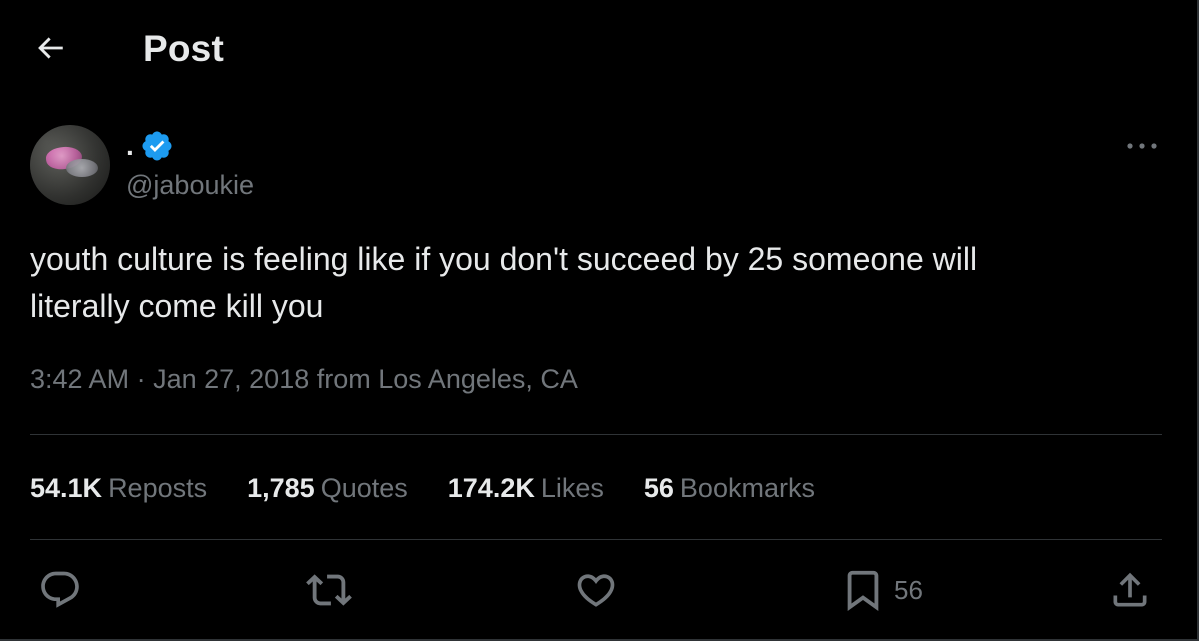  I want to click on stat-bookmarks: 56 Bookmarks, so click(729, 488).